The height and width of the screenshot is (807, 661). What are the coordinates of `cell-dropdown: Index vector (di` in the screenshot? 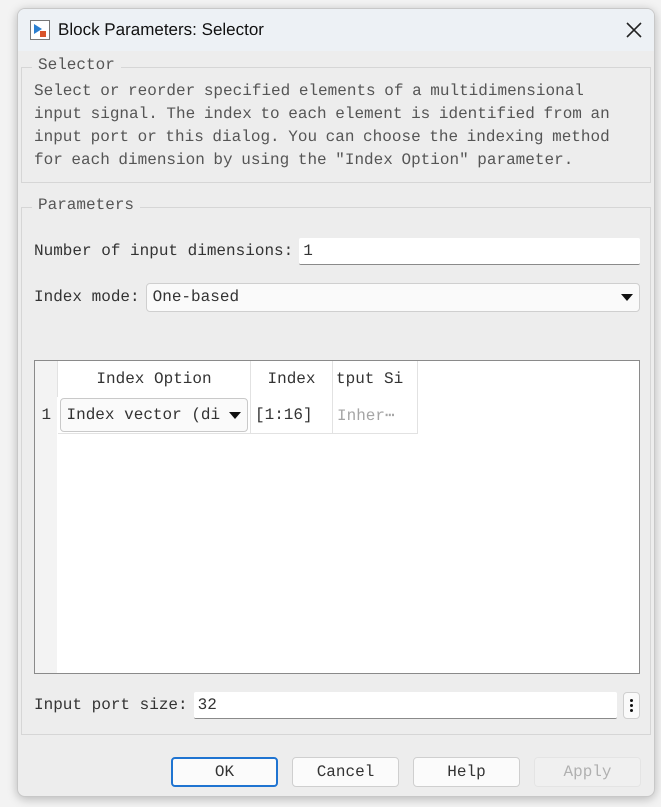 It's located at (154, 415).